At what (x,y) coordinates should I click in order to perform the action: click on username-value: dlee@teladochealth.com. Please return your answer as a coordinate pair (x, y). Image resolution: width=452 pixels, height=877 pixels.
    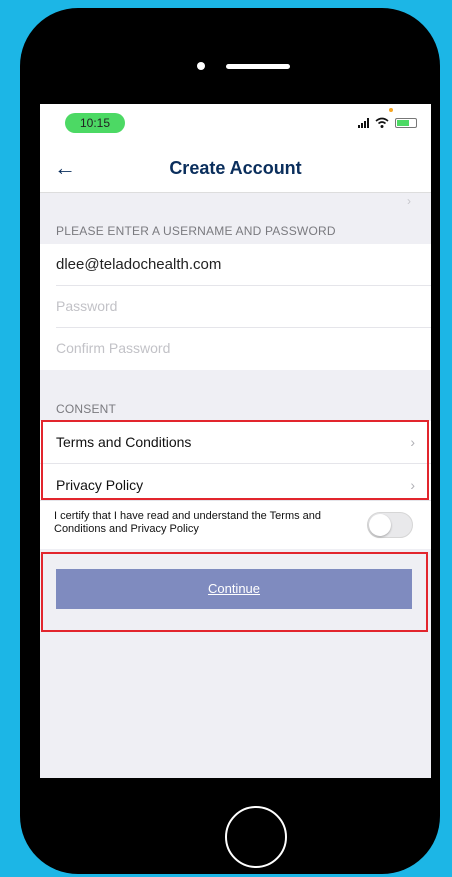
    Looking at the image, I should click on (139, 264).